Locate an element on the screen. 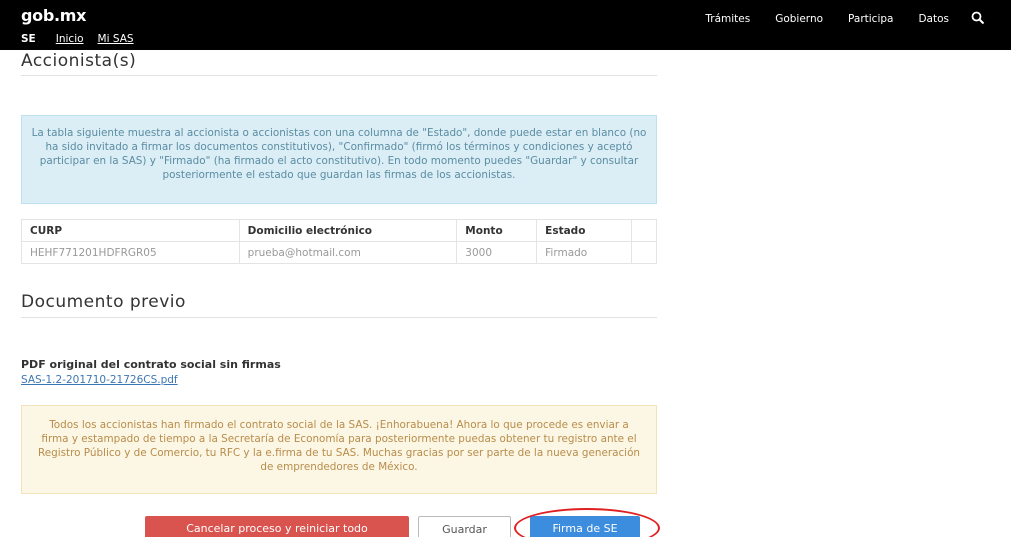  sub-nav: SE Inicio Mi SAS is located at coordinates (84, 39).